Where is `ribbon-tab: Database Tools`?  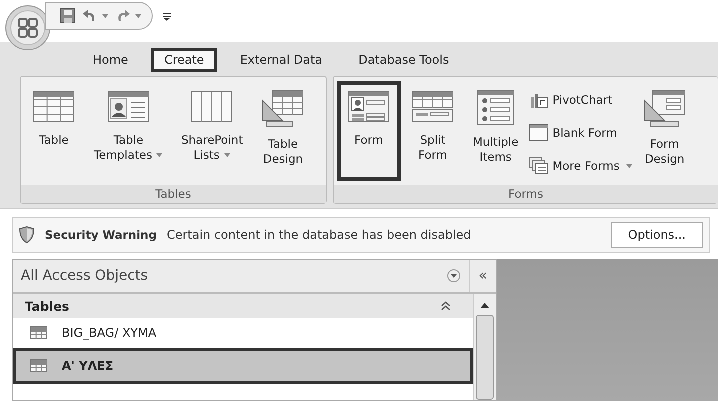 ribbon-tab: Database Tools is located at coordinates (404, 60).